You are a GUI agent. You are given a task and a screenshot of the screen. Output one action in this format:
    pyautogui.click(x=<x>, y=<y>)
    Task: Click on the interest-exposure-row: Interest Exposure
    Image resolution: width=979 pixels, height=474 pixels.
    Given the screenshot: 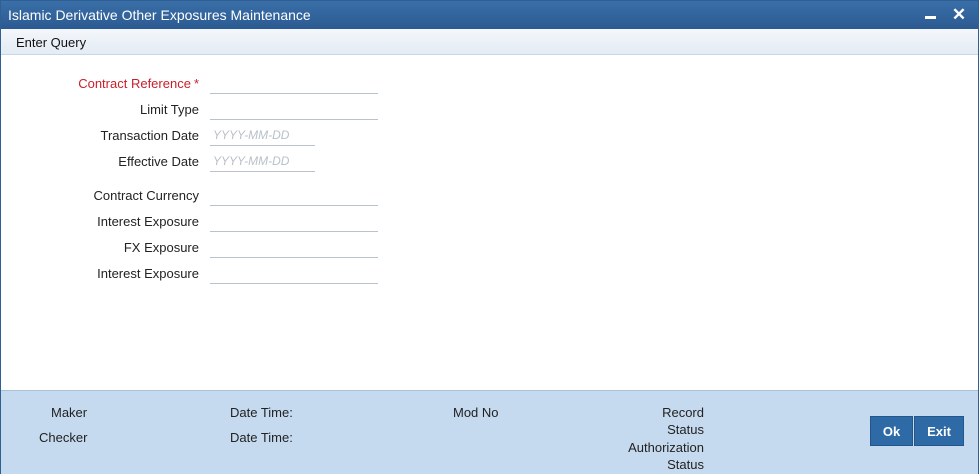 What is the action you would take?
    pyautogui.click(x=201, y=222)
    